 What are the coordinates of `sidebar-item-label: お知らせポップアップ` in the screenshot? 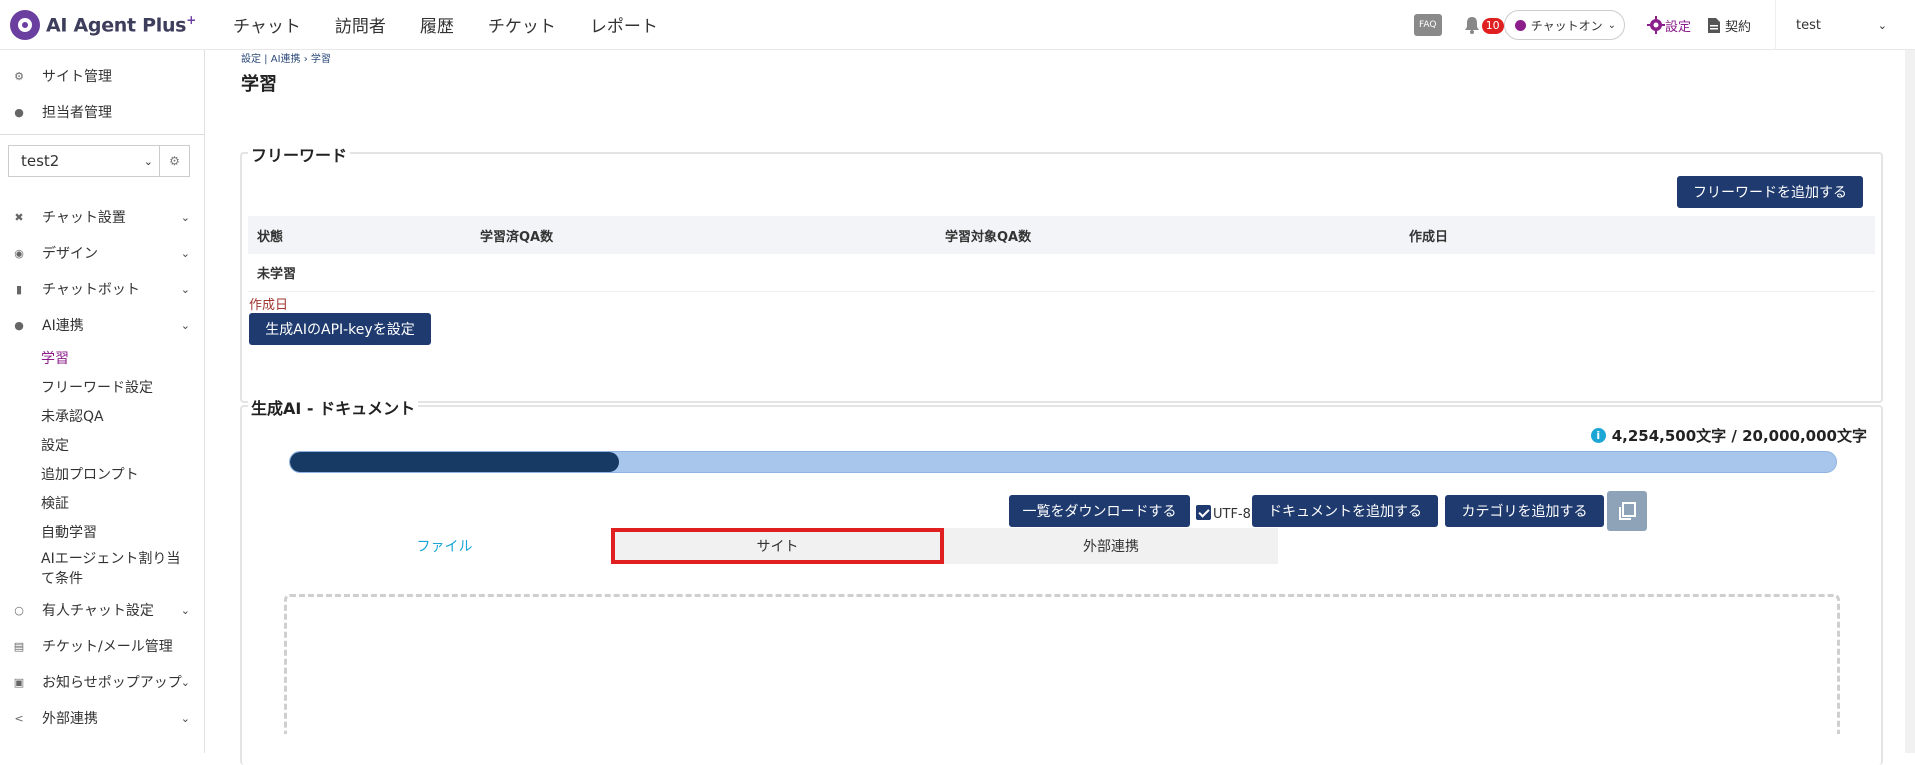 It's located at (112, 683).